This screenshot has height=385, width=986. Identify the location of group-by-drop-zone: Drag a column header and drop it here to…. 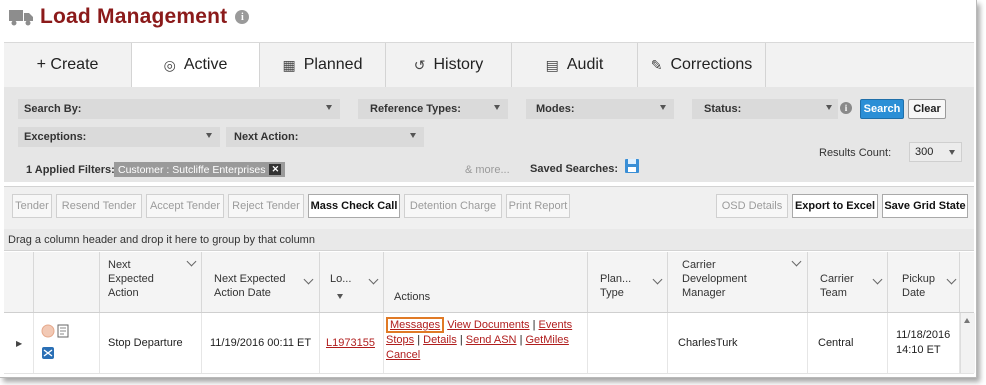
(489, 240).